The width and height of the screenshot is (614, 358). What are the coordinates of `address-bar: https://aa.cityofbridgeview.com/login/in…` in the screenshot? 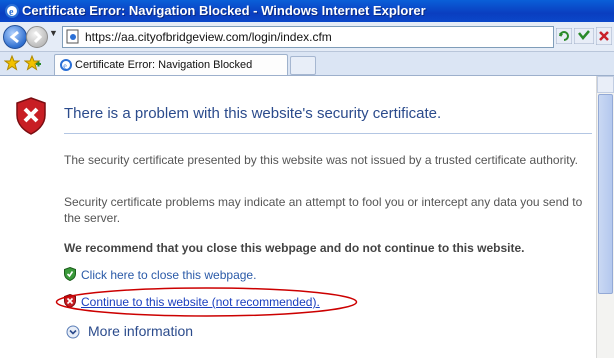 It's located at (308, 37).